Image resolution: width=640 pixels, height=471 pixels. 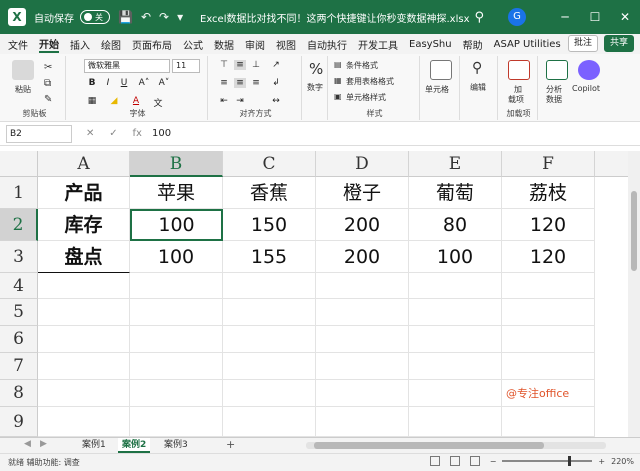 I want to click on vertical-scroll-thumb, so click(x=634, y=231).